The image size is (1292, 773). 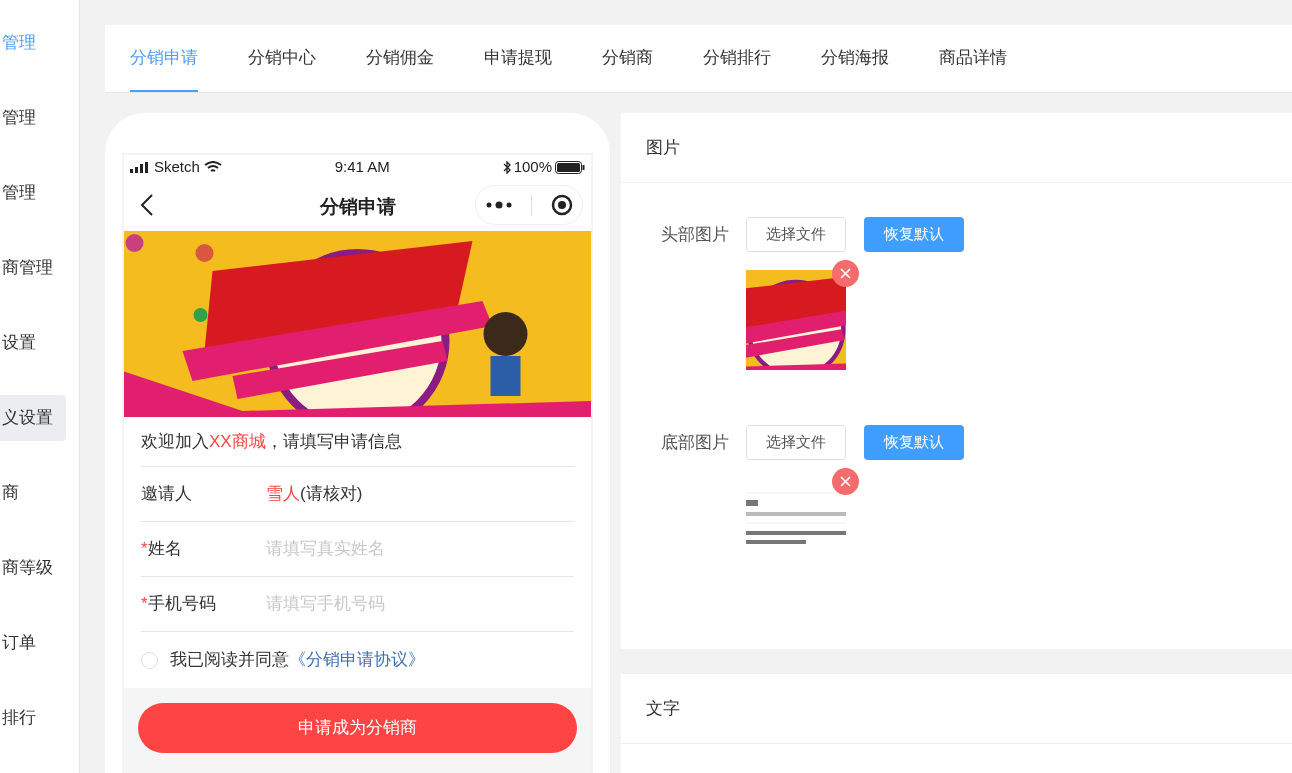 I want to click on bluetooth-icon, so click(x=506, y=167).